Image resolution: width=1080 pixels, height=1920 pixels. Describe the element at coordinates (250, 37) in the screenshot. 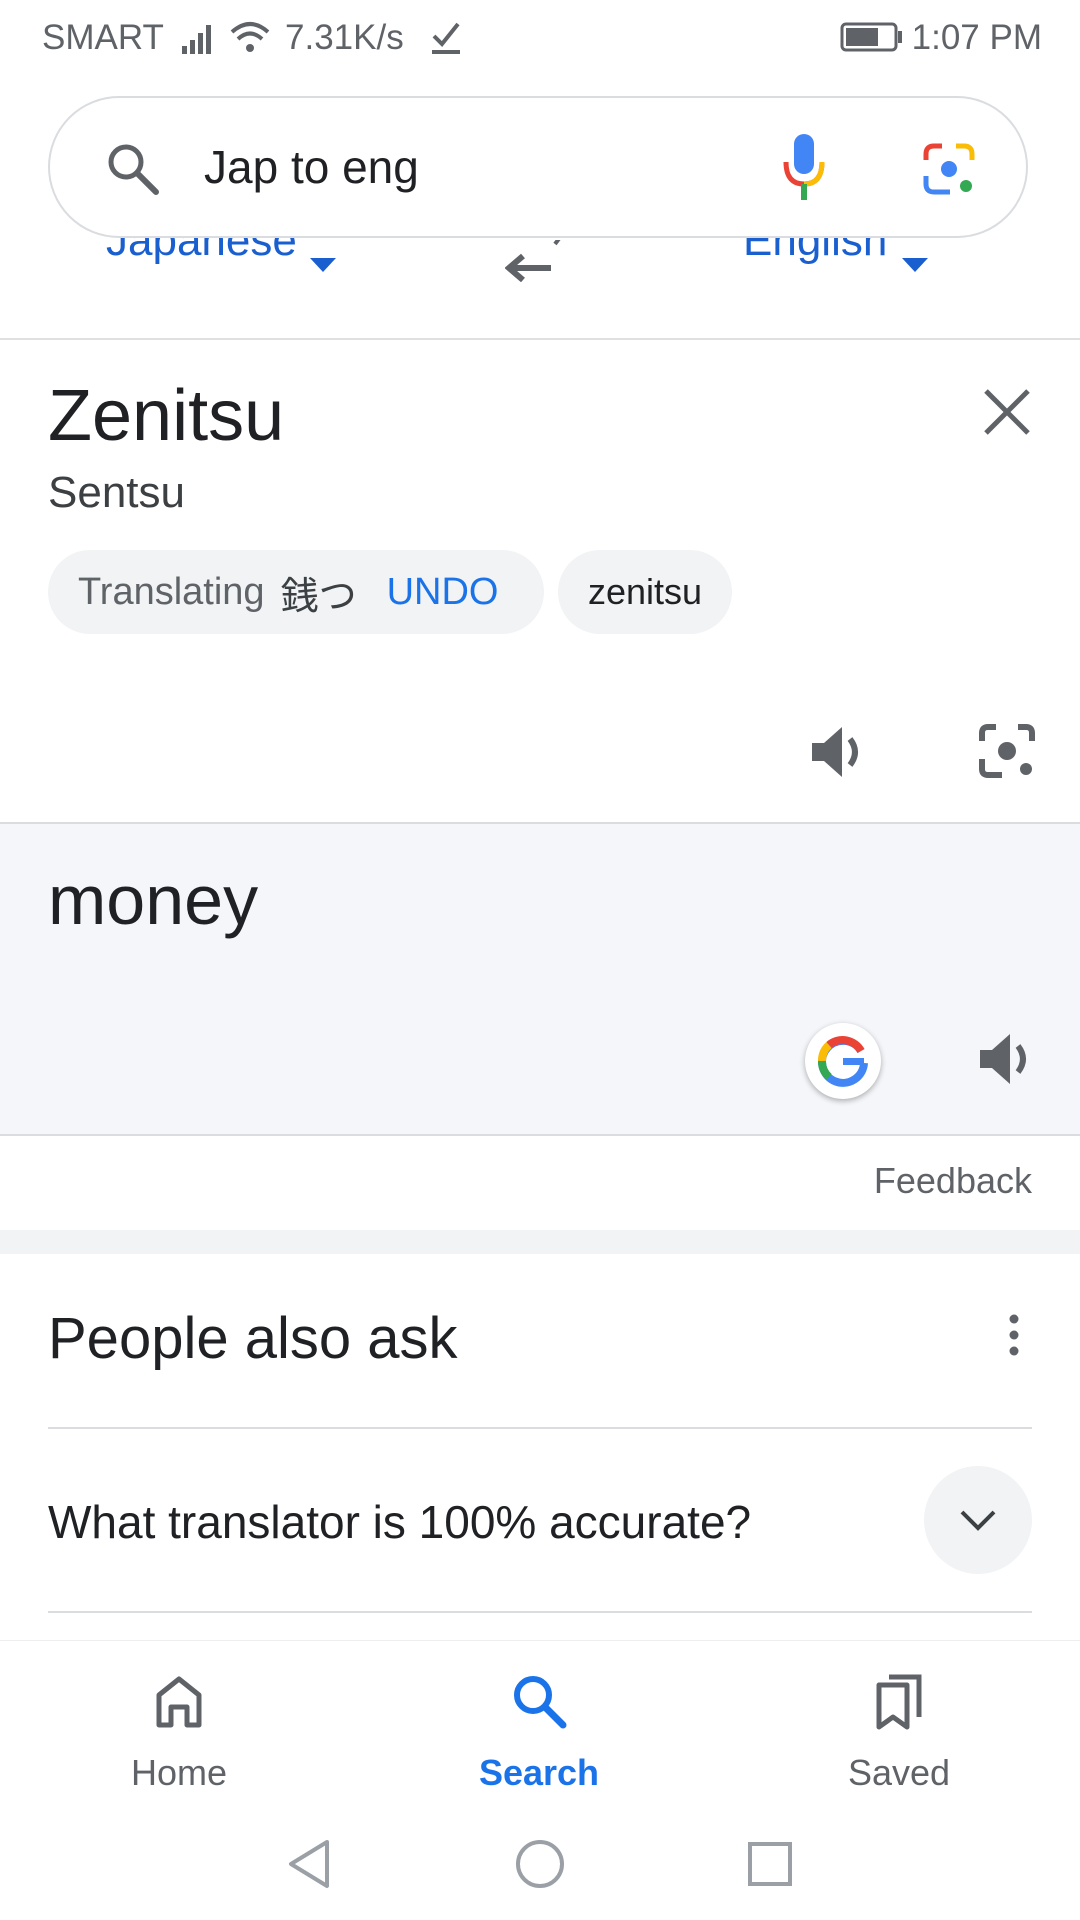

I see `wifi-icon` at that location.